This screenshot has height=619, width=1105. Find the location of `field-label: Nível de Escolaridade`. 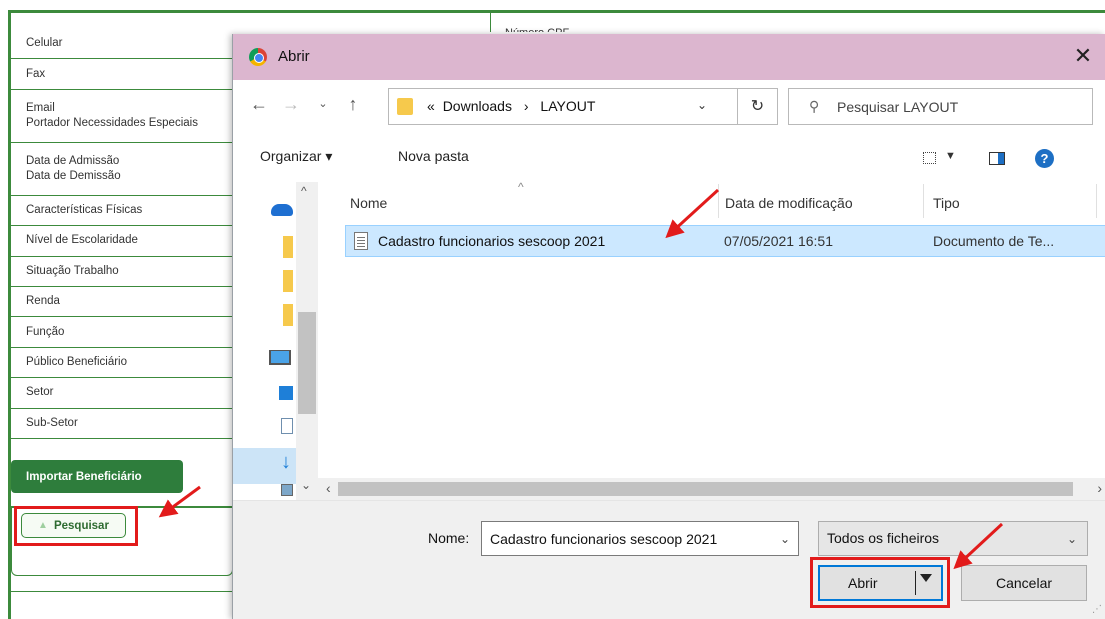

field-label: Nível de Escolaridade is located at coordinates (82, 240).